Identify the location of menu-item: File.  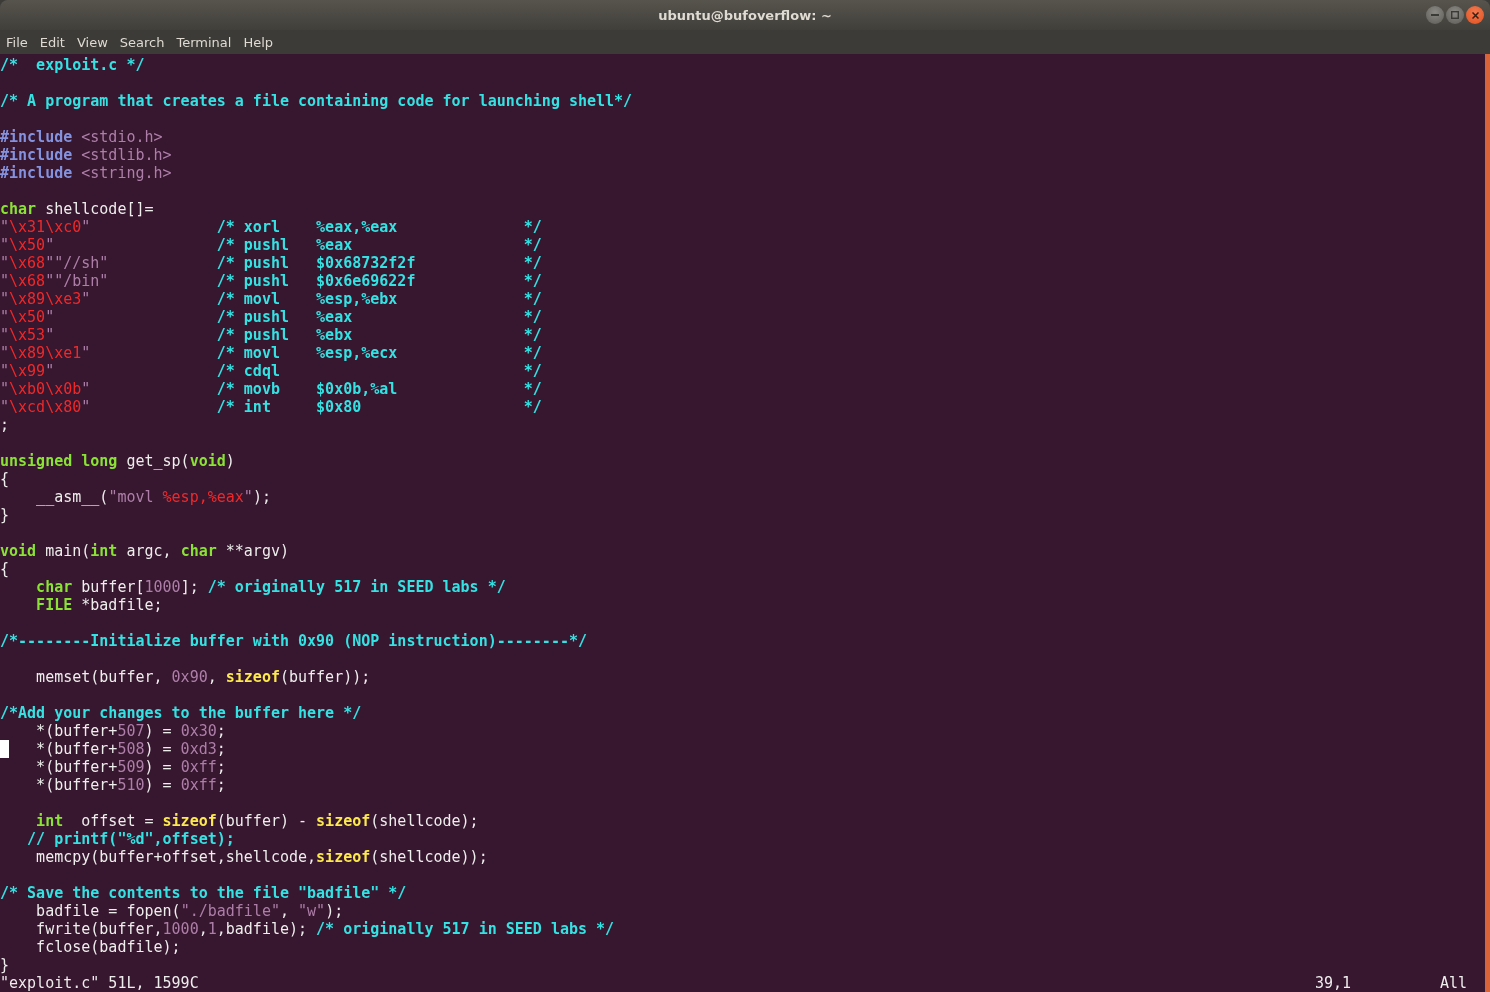
(17, 42).